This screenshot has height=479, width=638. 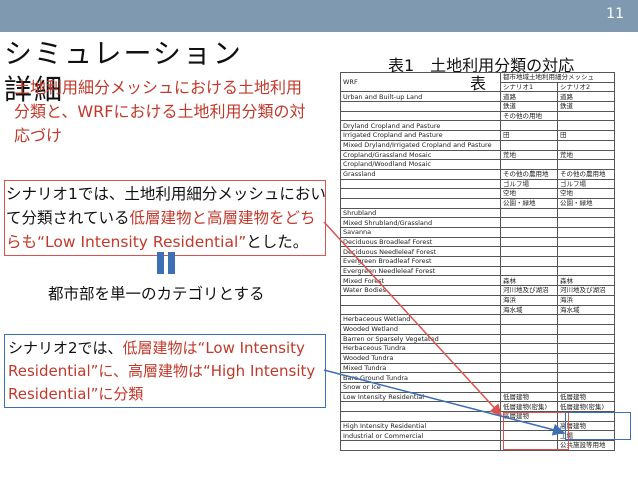 What do you see at coordinates (444, 402) in the screenshot?
I see `scenario2-arrow` at bounding box center [444, 402].